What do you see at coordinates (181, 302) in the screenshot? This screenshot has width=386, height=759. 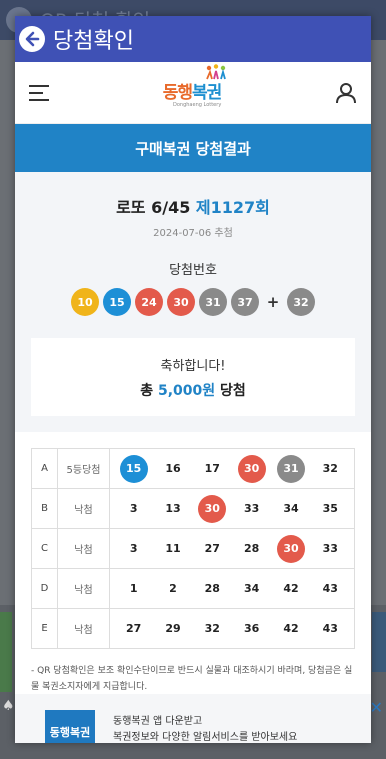 I see `winning-ball: 30` at bounding box center [181, 302].